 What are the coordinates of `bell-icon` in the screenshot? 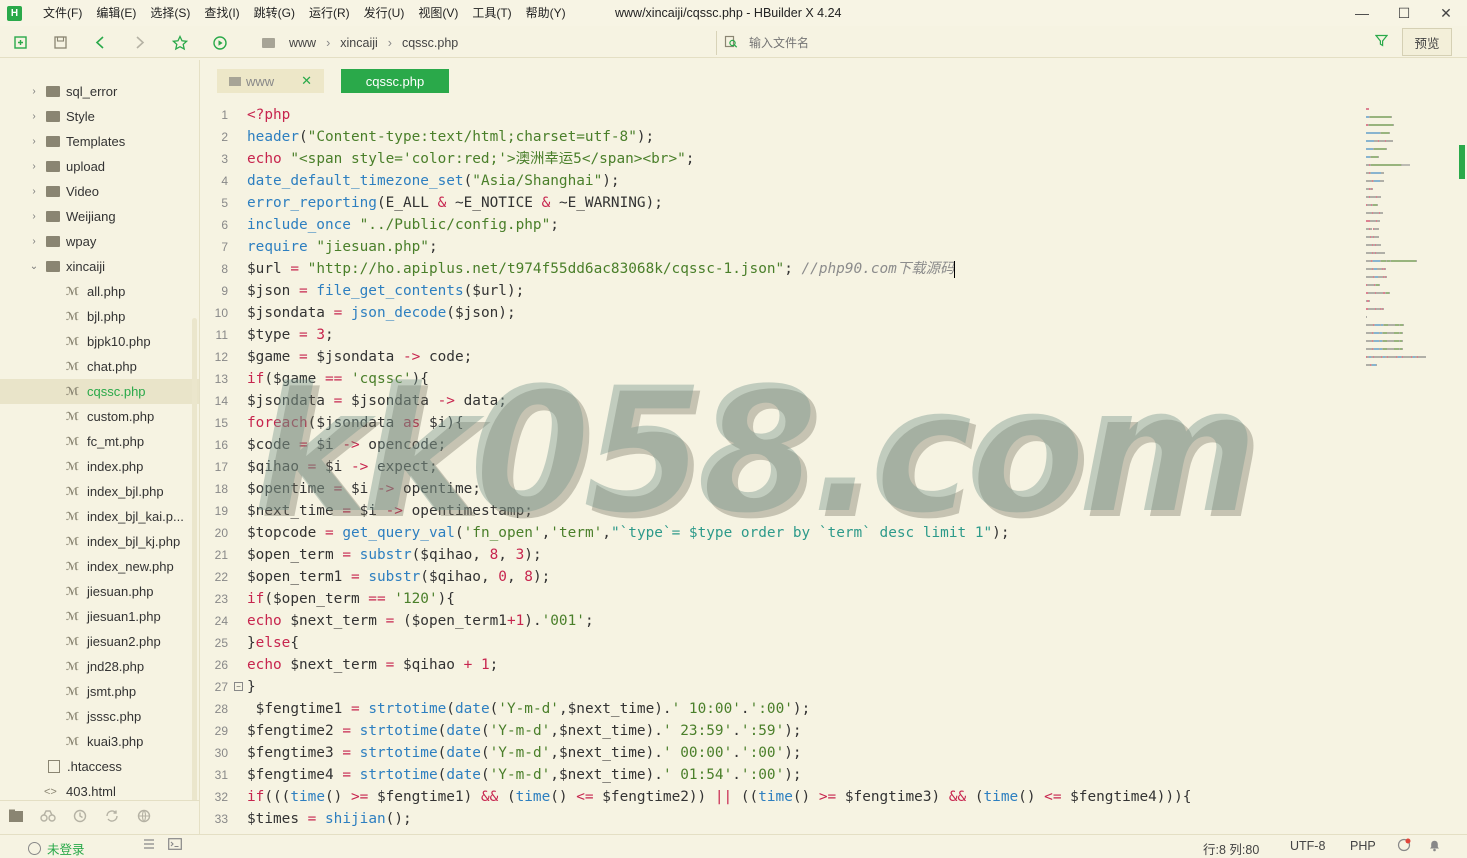 It's located at (1434, 846).